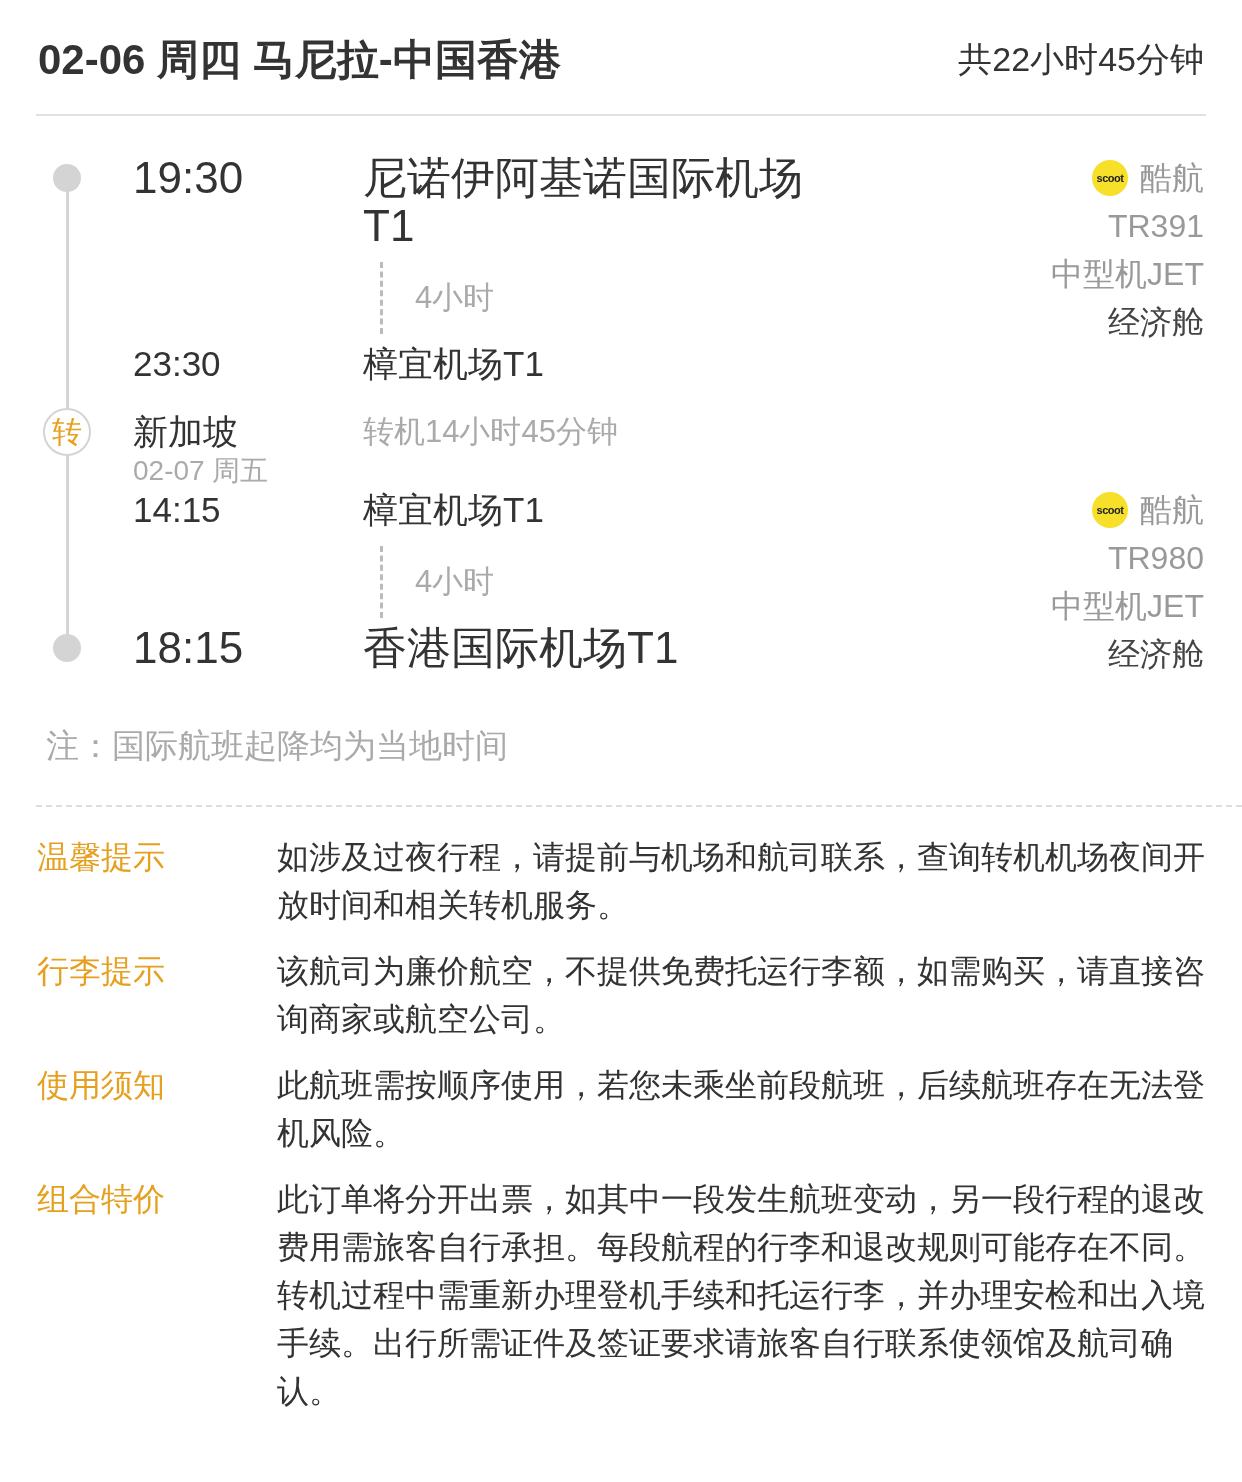 Image resolution: width=1242 pixels, height=1482 pixels. I want to click on departure-time: 14:15, so click(177, 510).